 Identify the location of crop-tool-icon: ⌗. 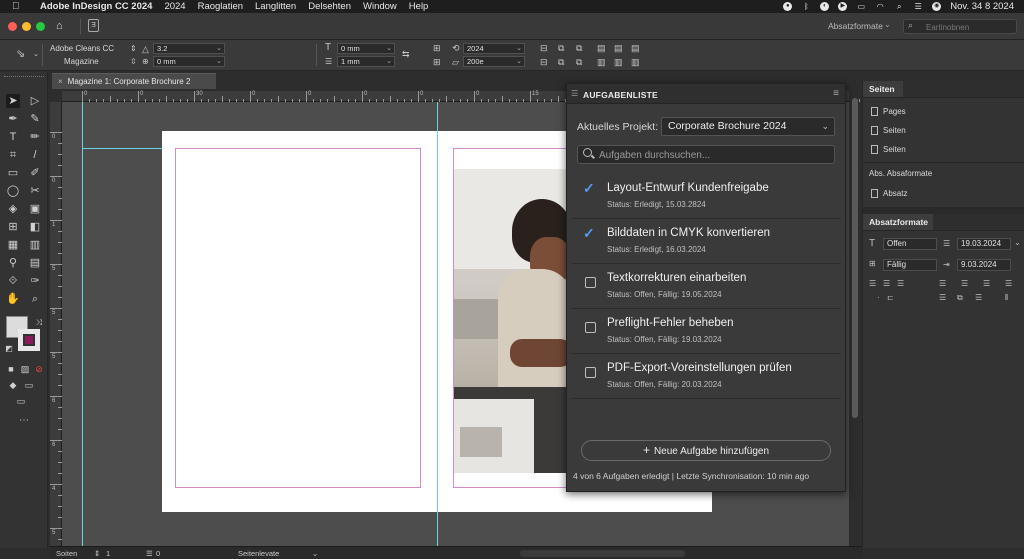
(13, 155).